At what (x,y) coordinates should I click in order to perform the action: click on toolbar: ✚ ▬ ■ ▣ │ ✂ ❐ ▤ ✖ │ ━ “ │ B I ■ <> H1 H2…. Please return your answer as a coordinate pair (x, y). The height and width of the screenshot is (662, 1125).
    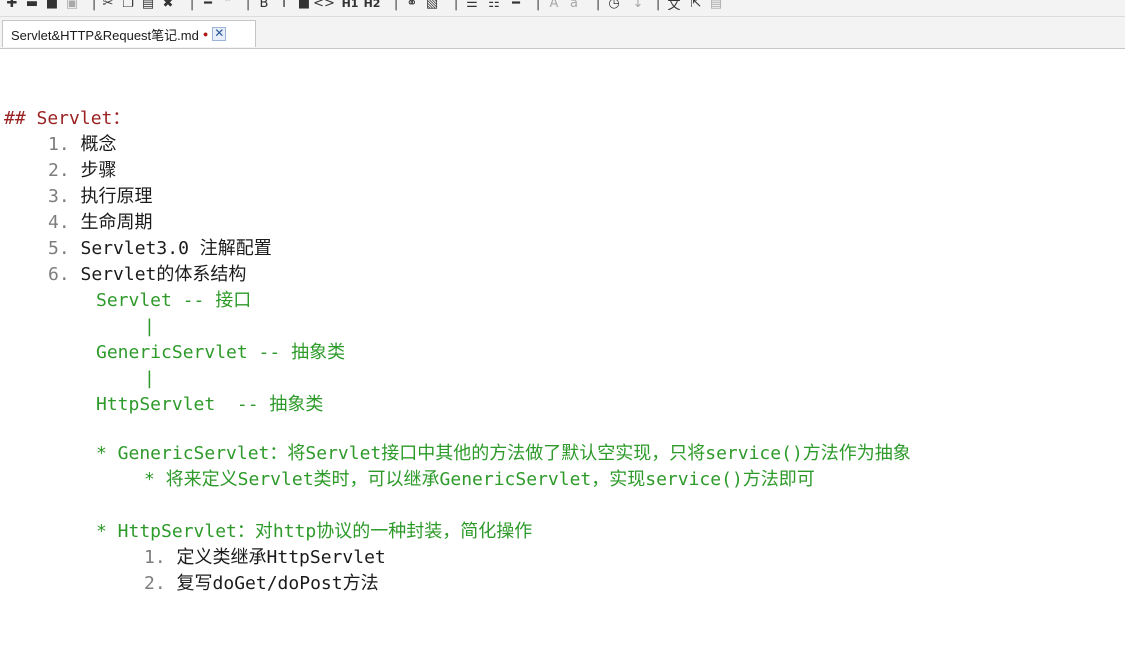
    Looking at the image, I should click on (562, 8).